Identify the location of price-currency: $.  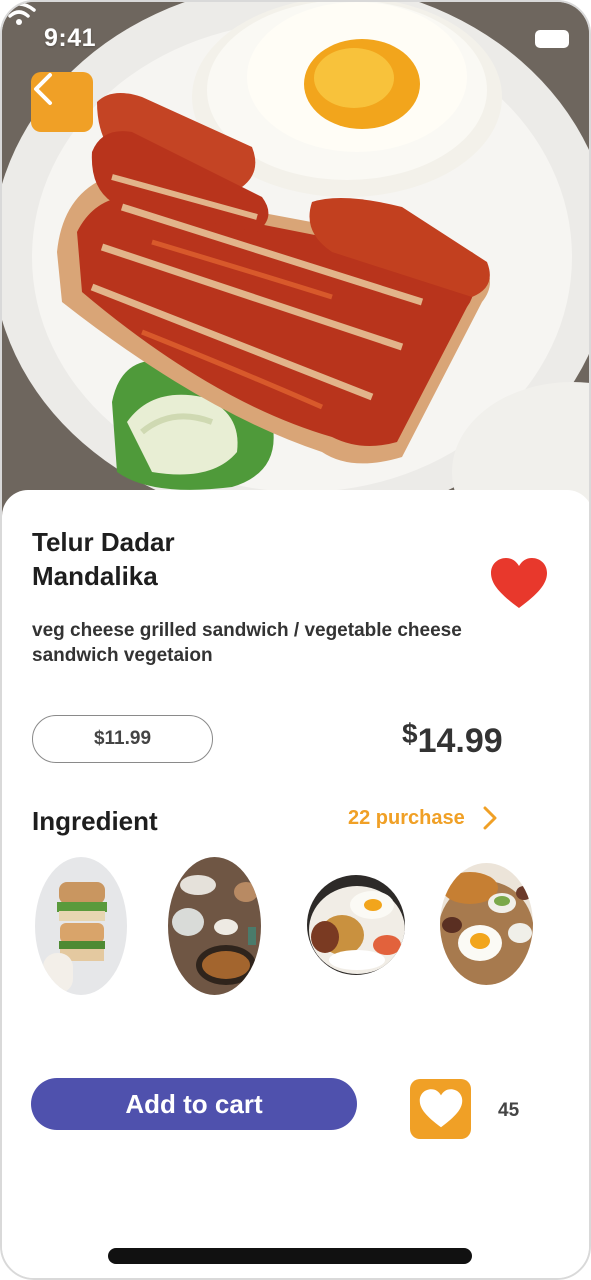
(410, 733).